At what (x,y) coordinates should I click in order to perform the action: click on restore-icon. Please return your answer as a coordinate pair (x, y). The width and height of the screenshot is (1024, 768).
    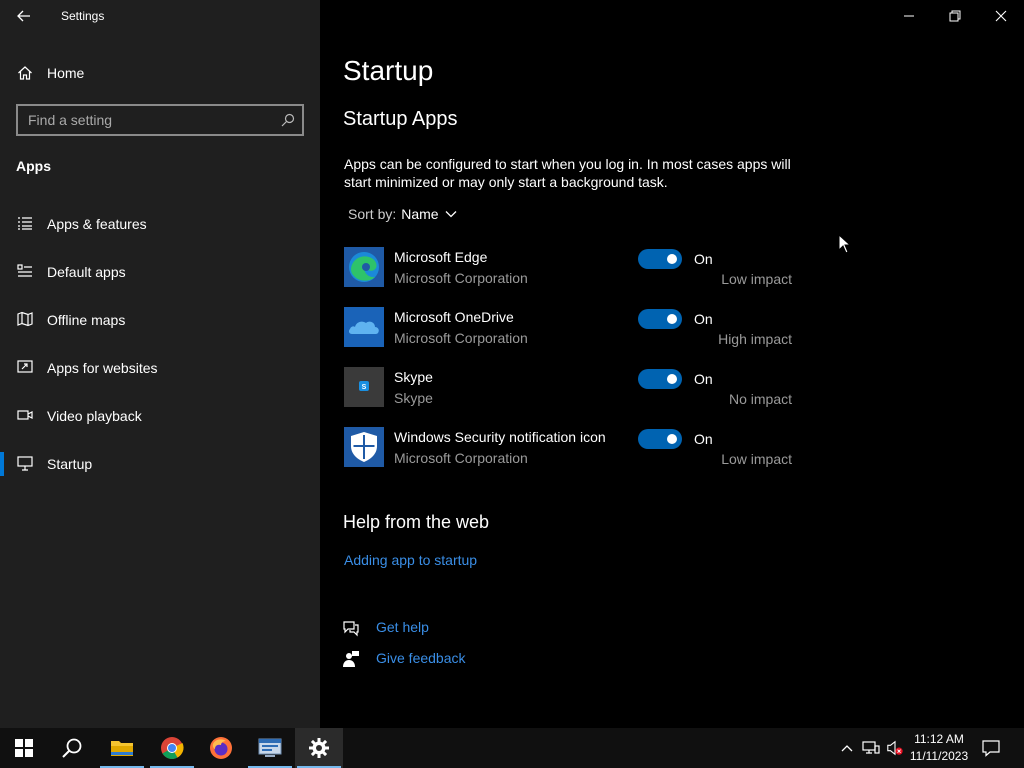
    Looking at the image, I should click on (955, 16).